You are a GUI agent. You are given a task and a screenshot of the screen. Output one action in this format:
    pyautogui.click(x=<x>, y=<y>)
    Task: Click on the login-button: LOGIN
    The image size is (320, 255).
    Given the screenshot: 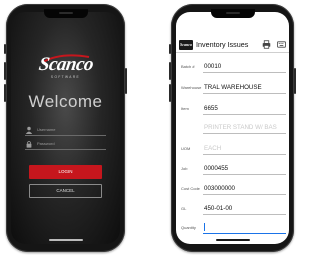 What is the action you would take?
    pyautogui.click(x=65, y=172)
    